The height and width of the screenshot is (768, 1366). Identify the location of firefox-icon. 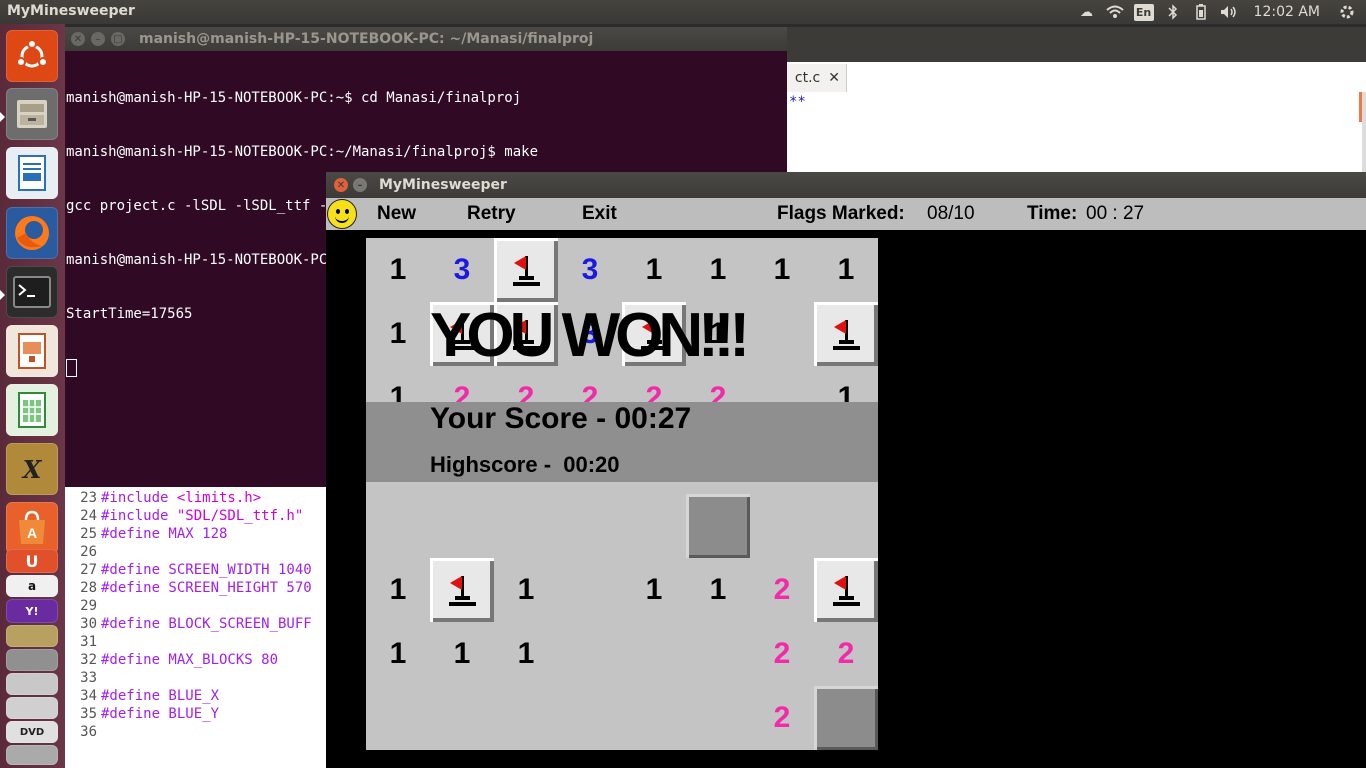
(32, 233).